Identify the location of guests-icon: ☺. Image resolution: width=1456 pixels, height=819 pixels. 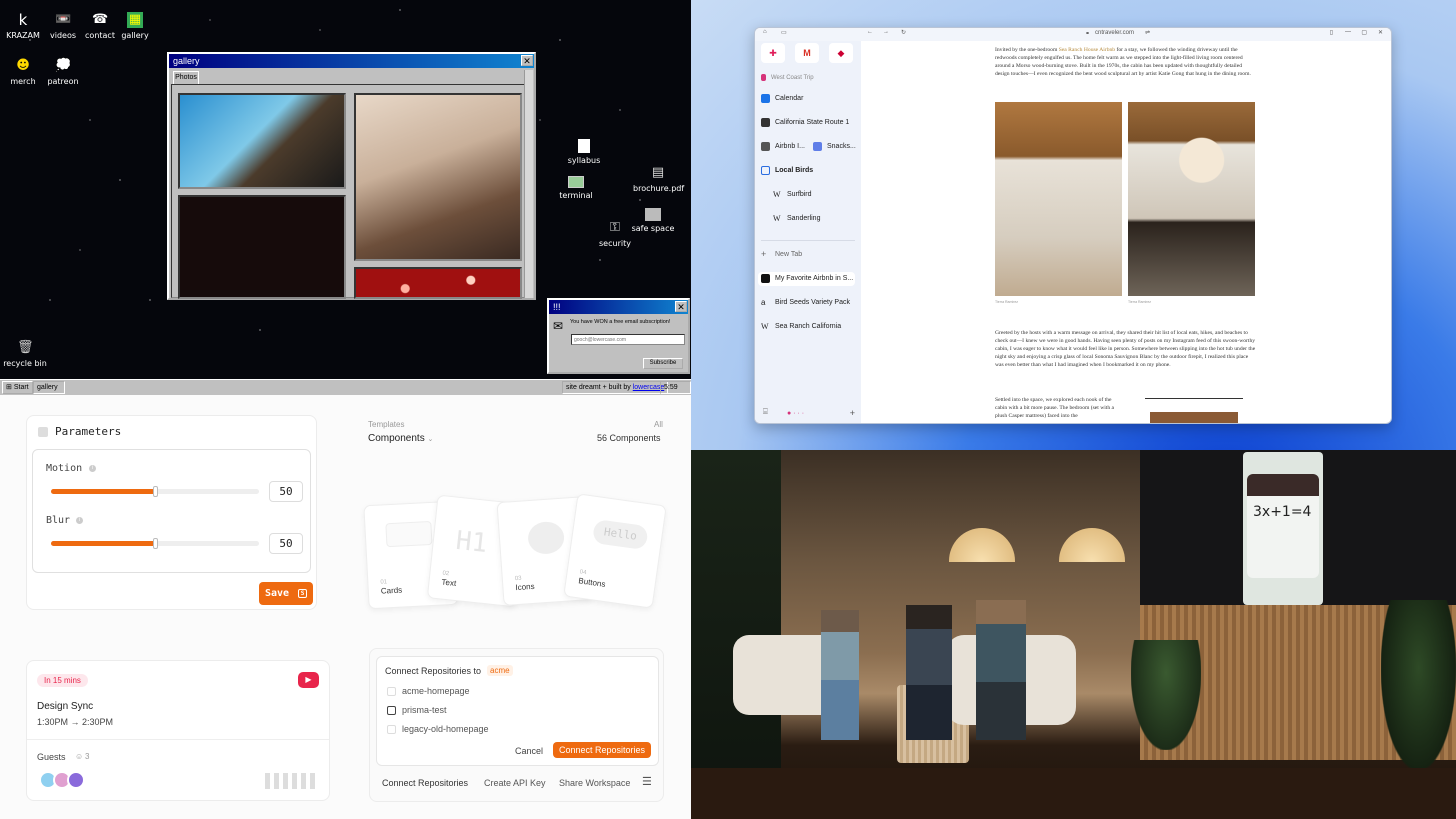
(79, 756).